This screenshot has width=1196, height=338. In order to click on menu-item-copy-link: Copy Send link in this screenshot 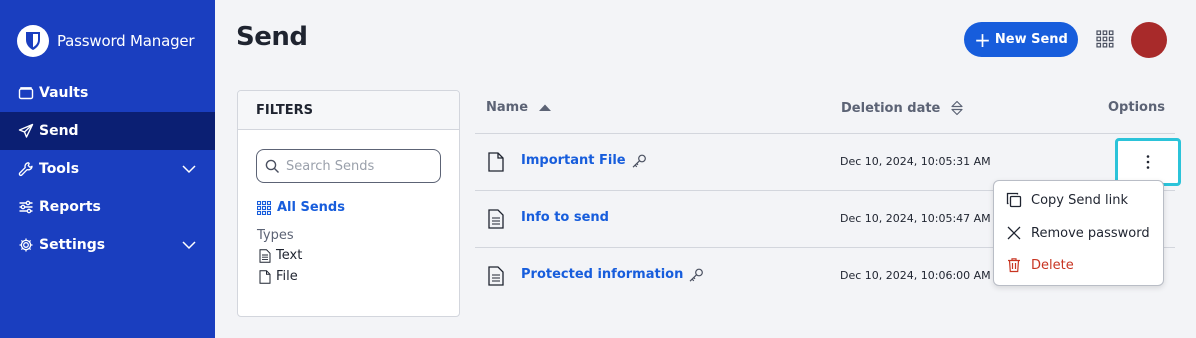, I will do `click(1079, 200)`.